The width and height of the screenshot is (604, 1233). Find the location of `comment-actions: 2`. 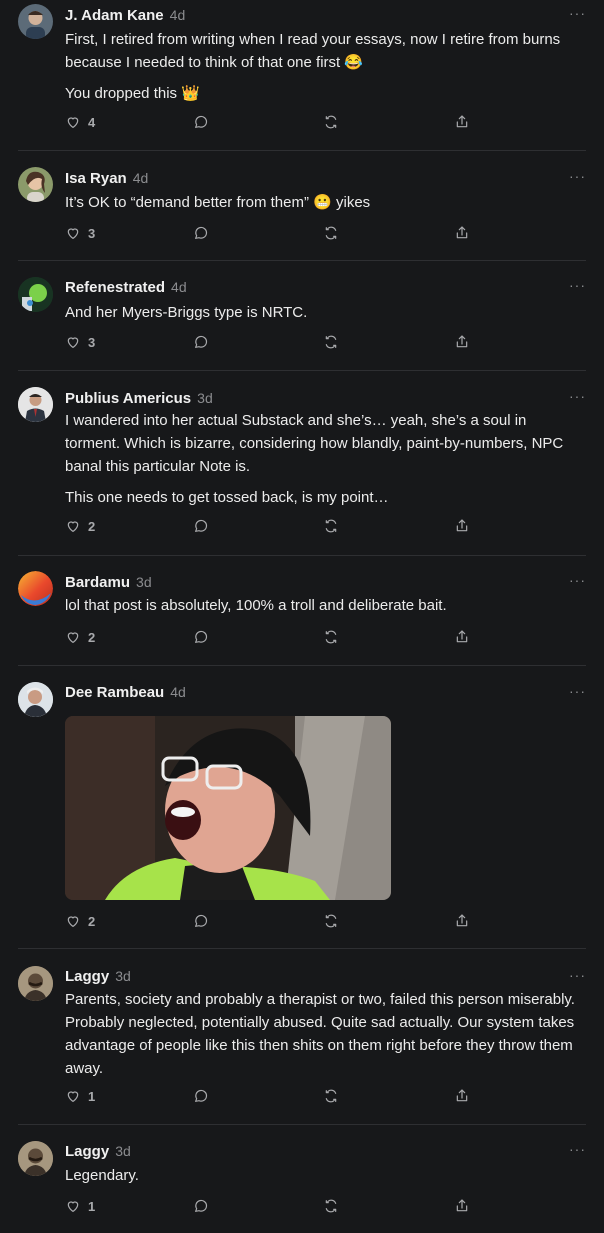

comment-actions: 2 is located at coordinates (325, 637).